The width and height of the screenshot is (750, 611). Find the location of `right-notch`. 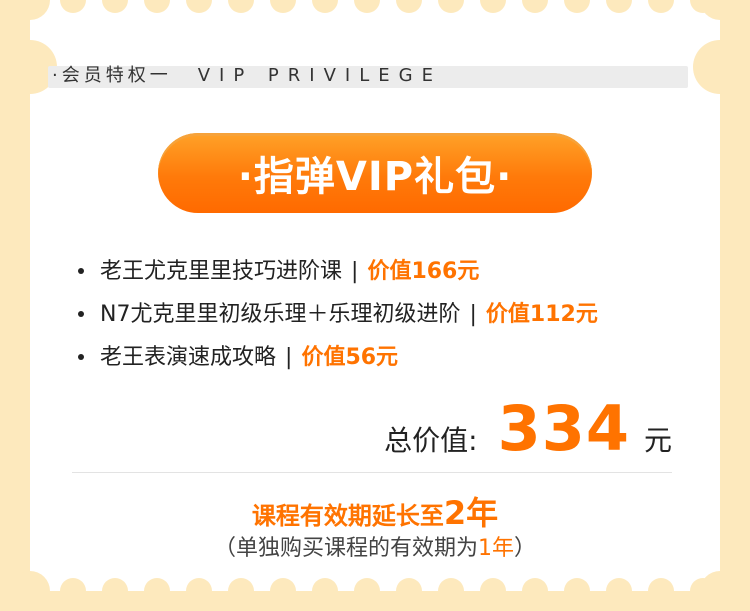

right-notch is located at coordinates (720, 67).